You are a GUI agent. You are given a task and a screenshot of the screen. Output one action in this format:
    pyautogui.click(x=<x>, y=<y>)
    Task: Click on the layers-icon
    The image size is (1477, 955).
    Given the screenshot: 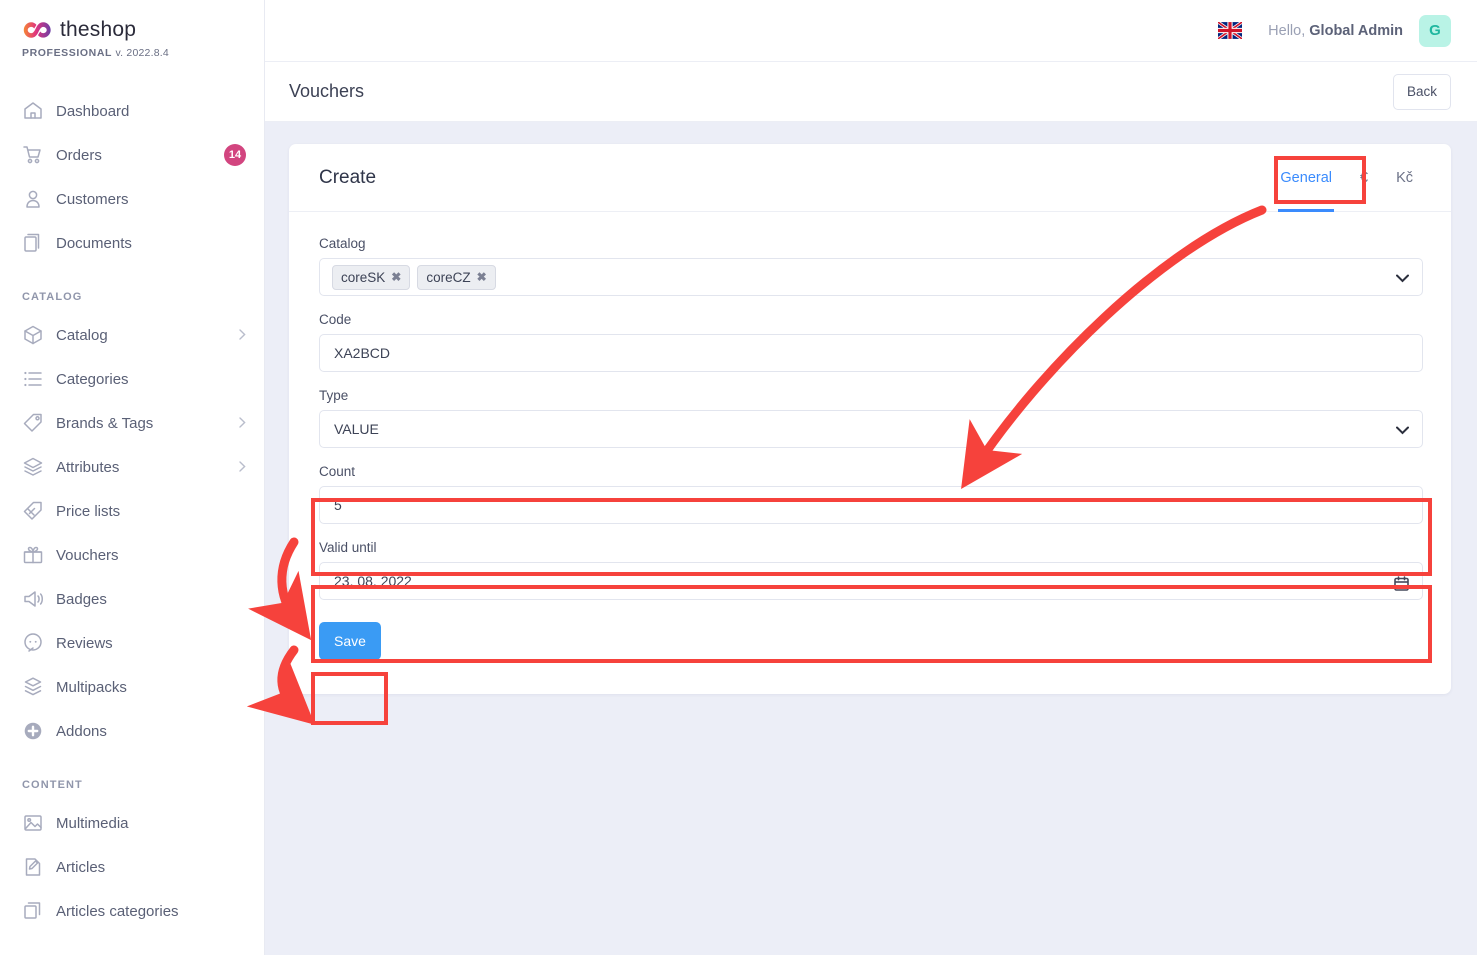 What is the action you would take?
    pyautogui.click(x=35, y=467)
    